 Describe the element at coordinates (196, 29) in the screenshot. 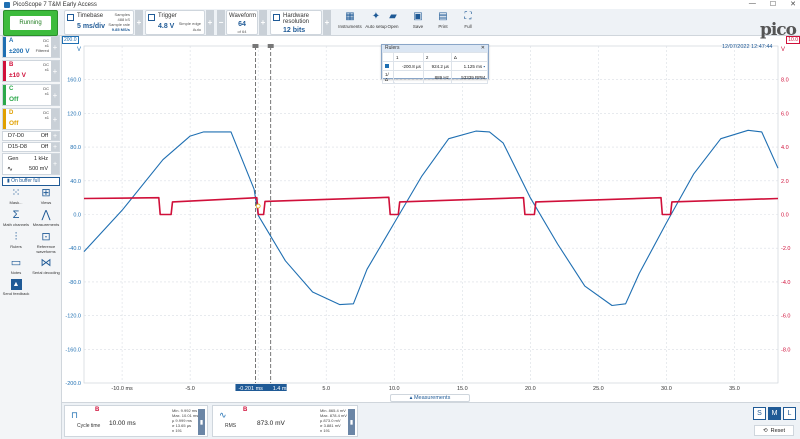

I see `trigger-sub: Auto` at that location.